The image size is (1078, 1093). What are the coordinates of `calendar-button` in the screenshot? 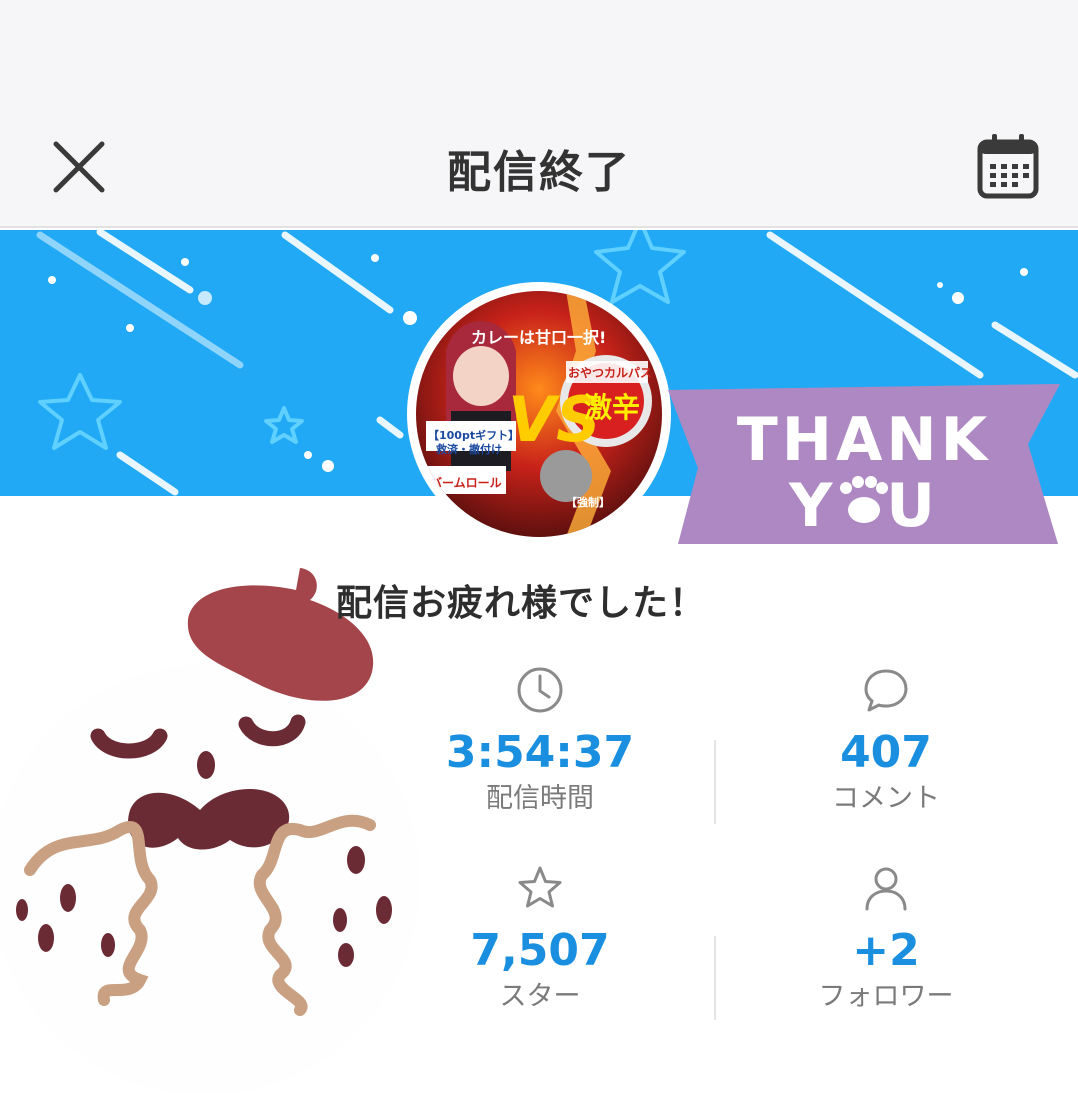 It's located at (1008, 166).